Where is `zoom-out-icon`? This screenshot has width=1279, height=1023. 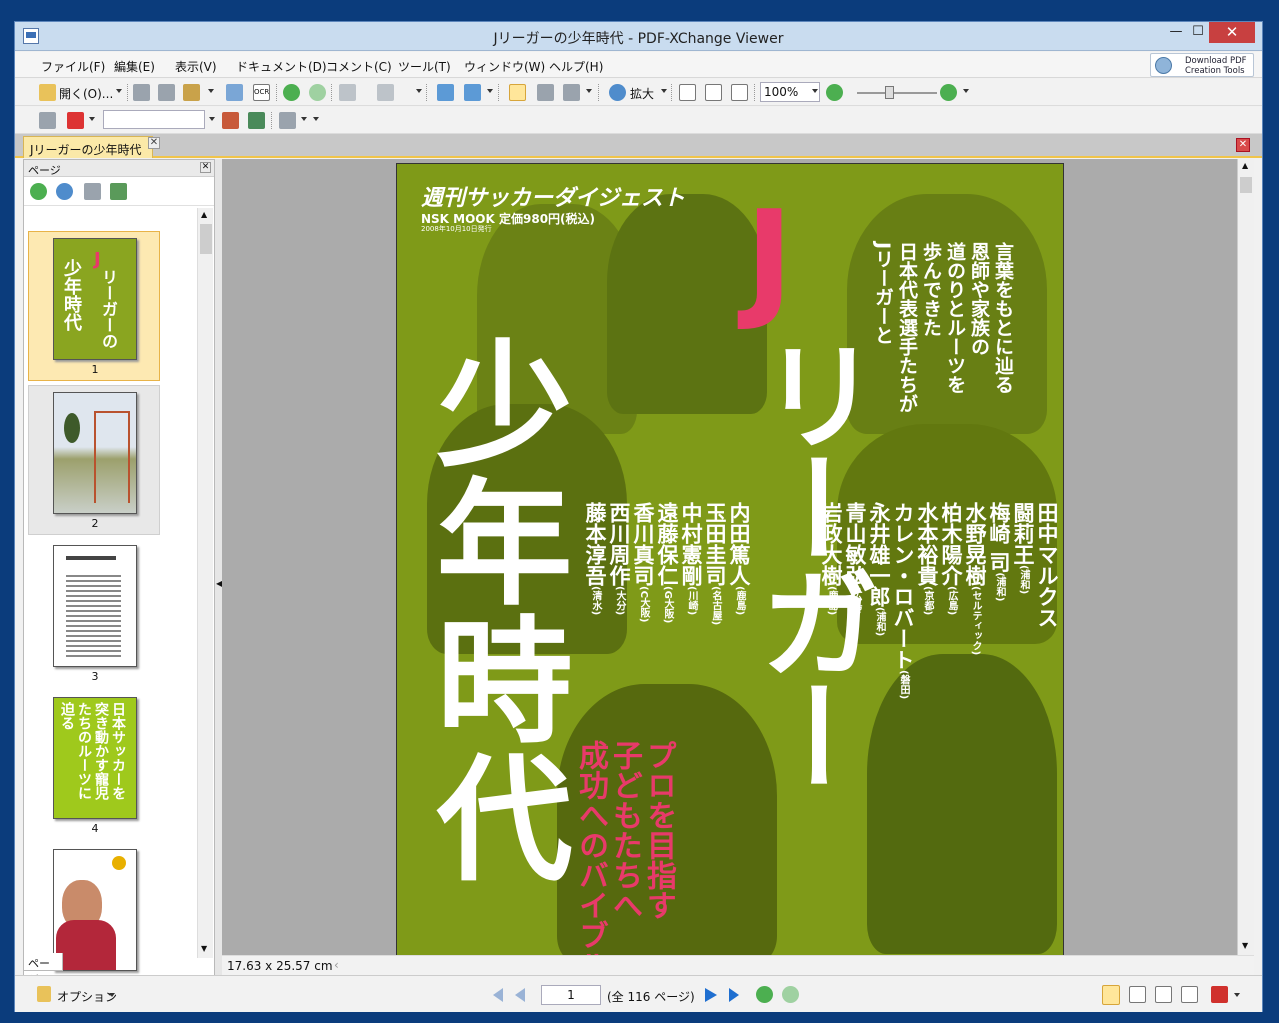 zoom-out-icon is located at coordinates (834, 92).